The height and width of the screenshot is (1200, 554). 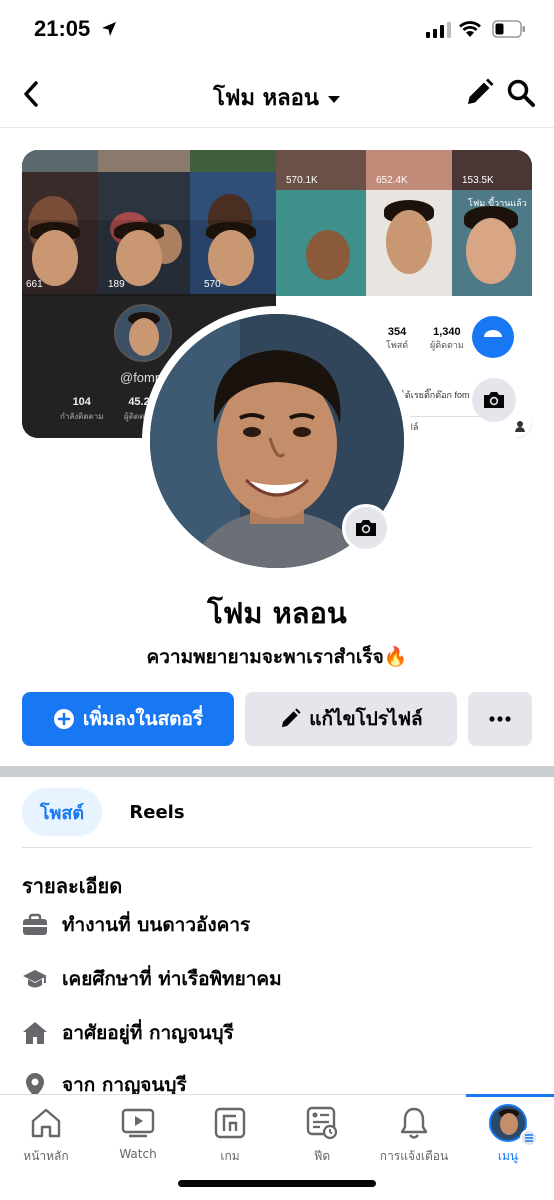 I want to click on ig-bio: ั้งได้เรยติ๊กต๊อก fom, so click(x=433, y=395).